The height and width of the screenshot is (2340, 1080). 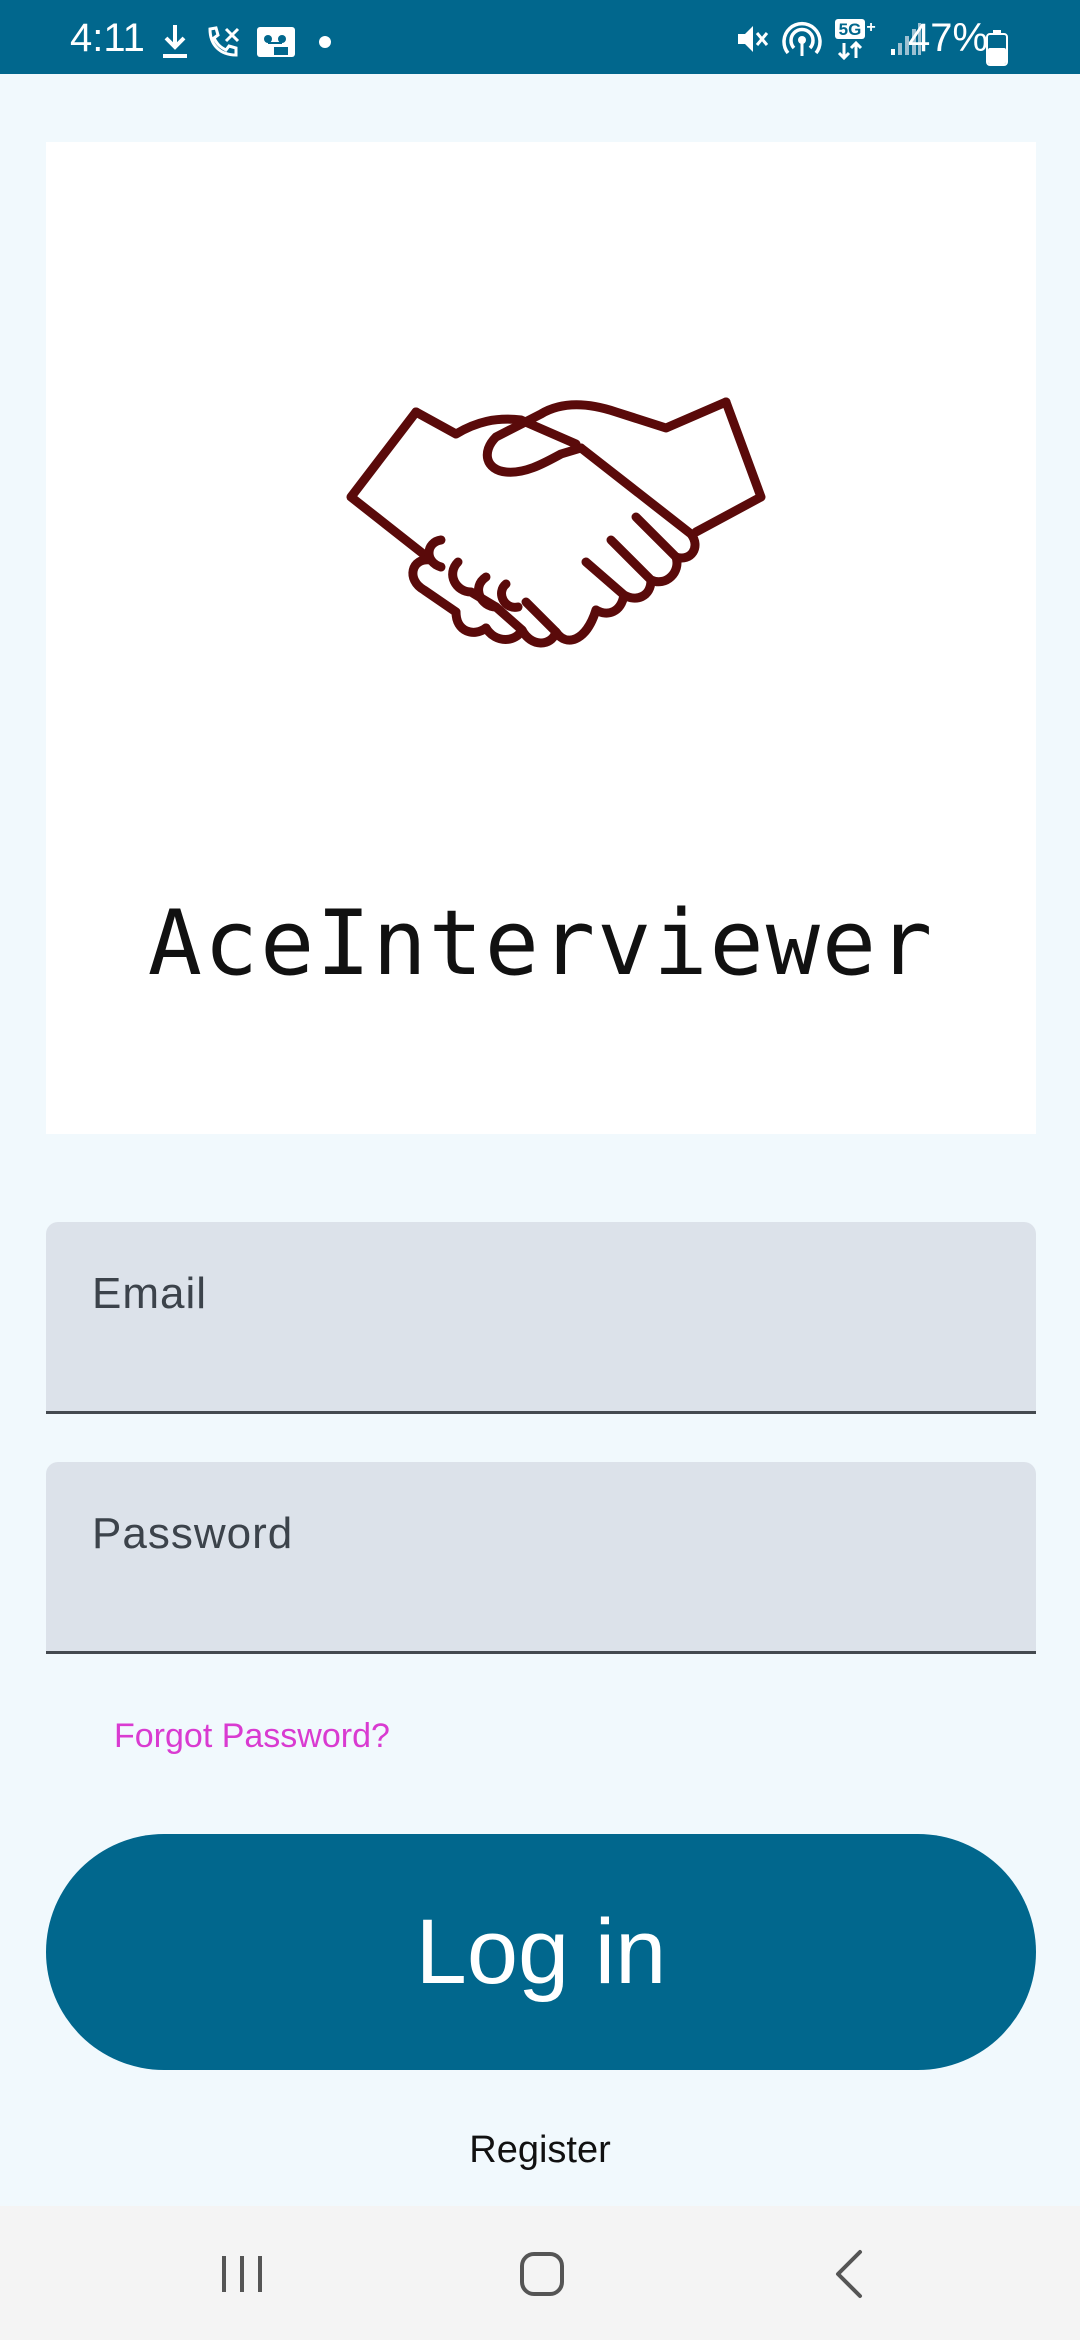 I want to click on status-time: 4:11, so click(x=107, y=38).